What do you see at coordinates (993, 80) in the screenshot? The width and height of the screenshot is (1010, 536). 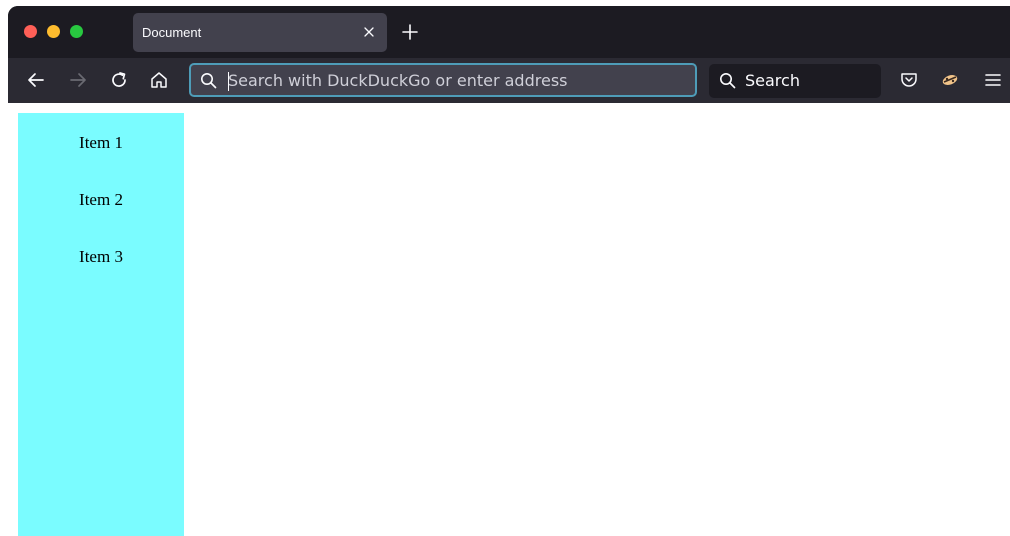 I see `hamburger-menu-icon` at bounding box center [993, 80].